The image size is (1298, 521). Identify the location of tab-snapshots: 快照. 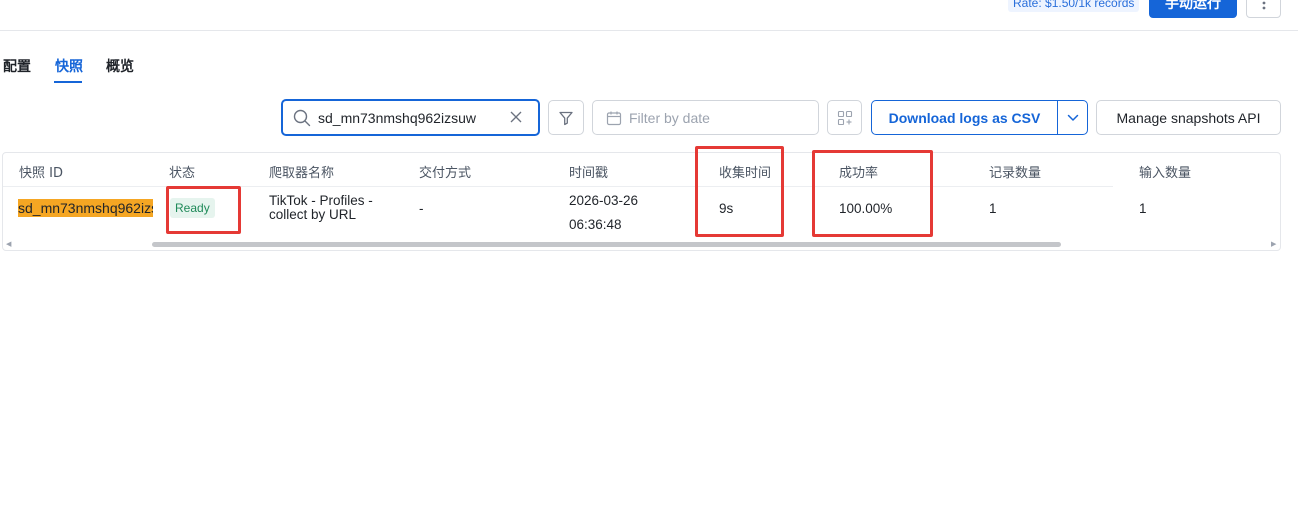
(69, 66).